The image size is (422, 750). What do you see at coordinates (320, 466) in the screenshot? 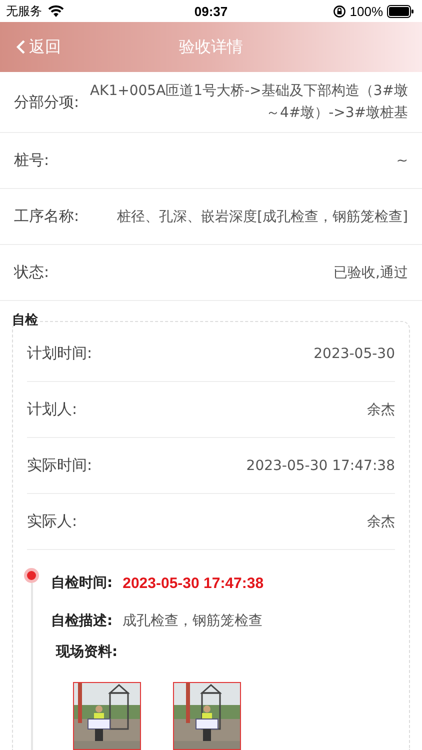
I see `field-value: 2023-05-30 17:47:38` at bounding box center [320, 466].